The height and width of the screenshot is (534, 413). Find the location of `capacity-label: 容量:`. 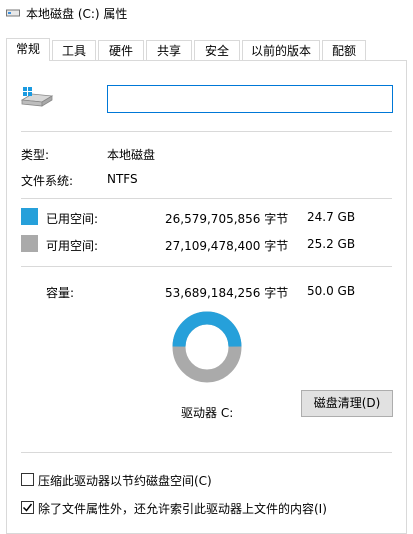

capacity-label: 容量: is located at coordinates (60, 293).